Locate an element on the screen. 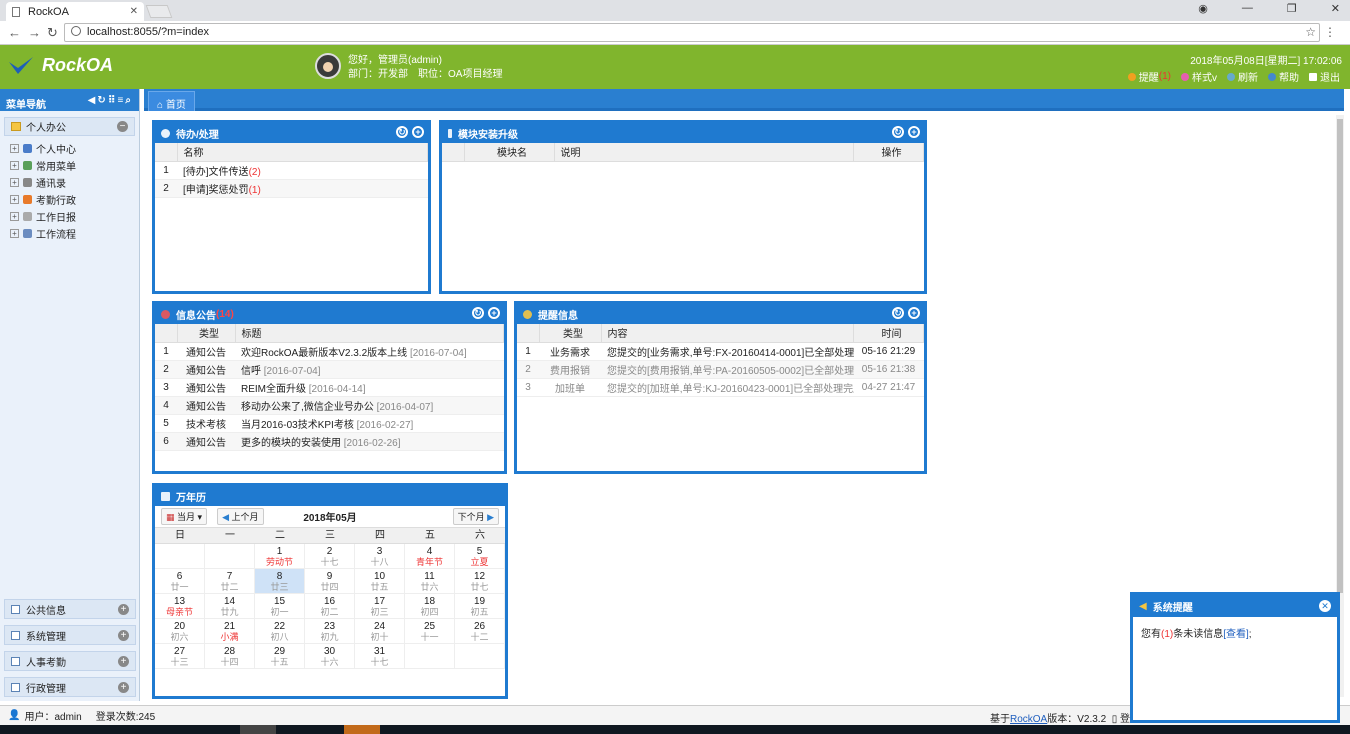 This screenshot has width=1350, height=734. calendar-day: 4 青年节 is located at coordinates (430, 556).